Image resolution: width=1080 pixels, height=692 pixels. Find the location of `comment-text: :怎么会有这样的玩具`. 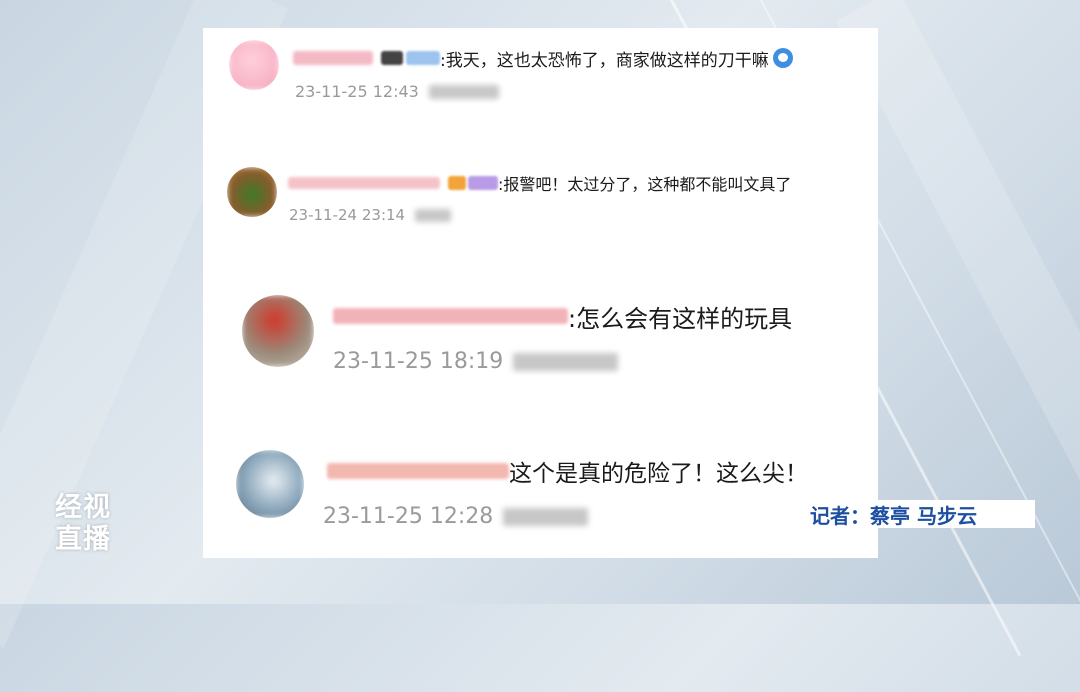

comment-text: :怎么会有这样的玩具 is located at coordinates (680, 318).